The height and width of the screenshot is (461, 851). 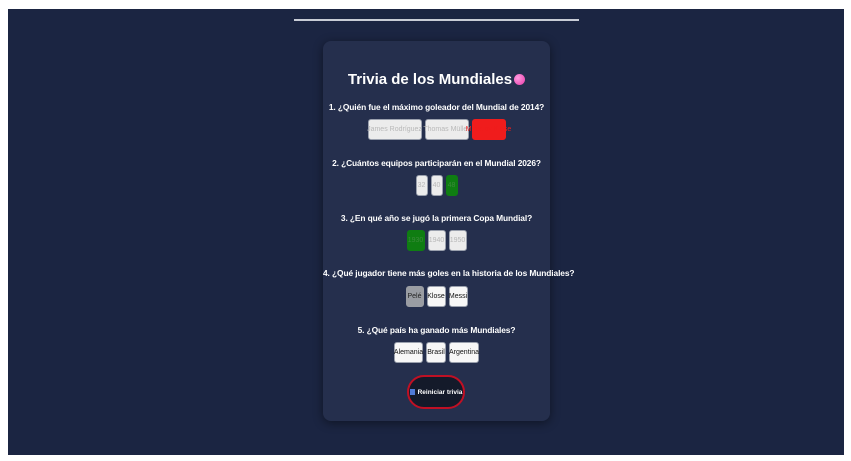 What do you see at coordinates (488, 129) in the screenshot?
I see `q1-option-miroslav-klose: Miroslav Klose` at bounding box center [488, 129].